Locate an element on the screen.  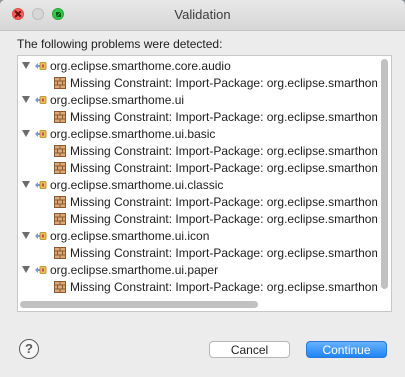
dialog-title: Validation is located at coordinates (202, 14).